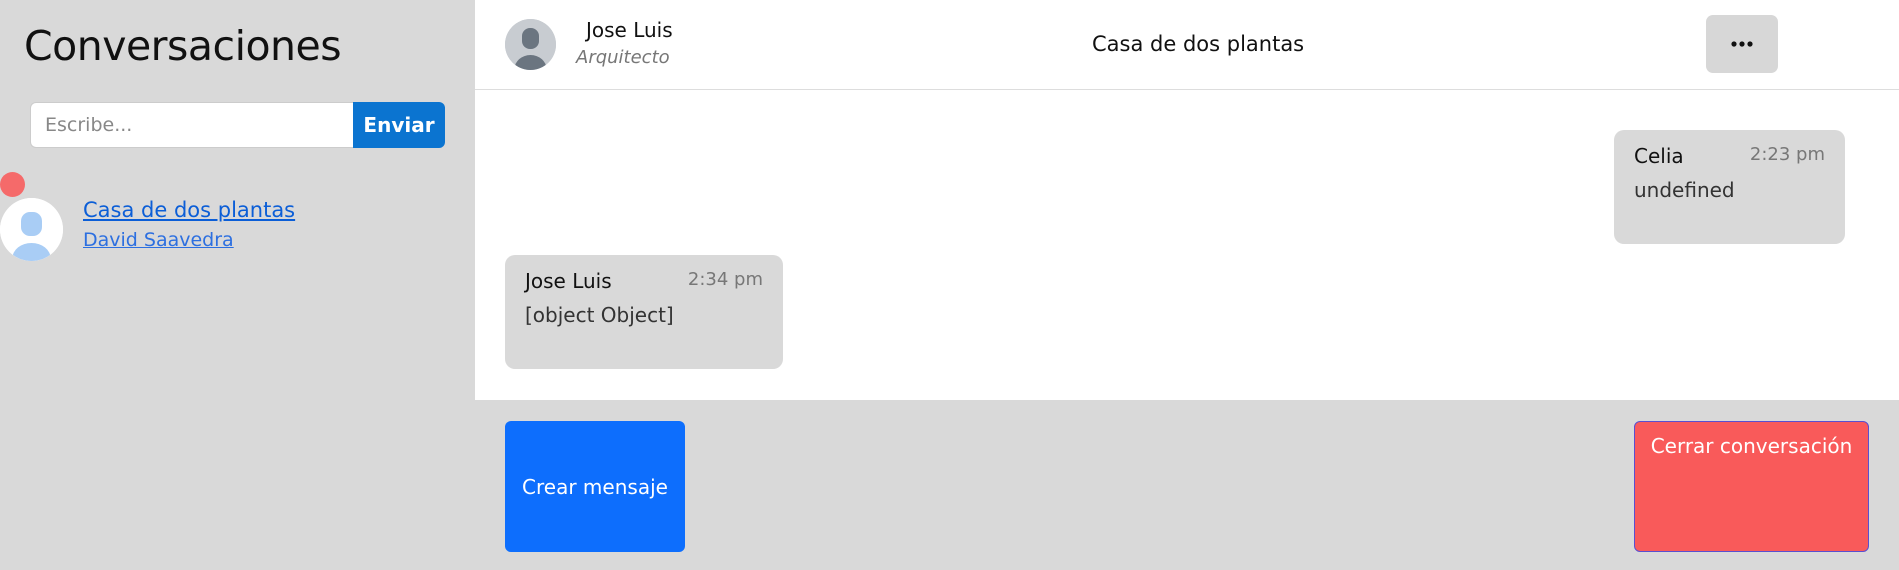 This screenshot has width=1899, height=570. Describe the element at coordinates (1751, 446) in the screenshot. I see `close-conversation-label: Cerrar conversación` at that location.